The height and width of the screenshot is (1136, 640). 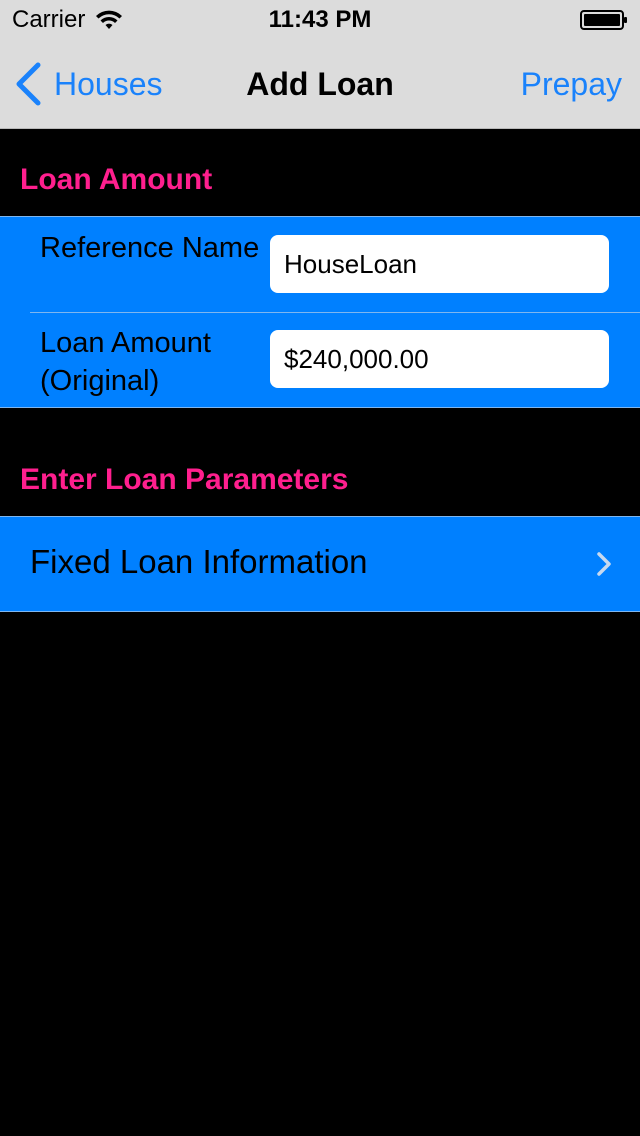 I want to click on reference-name-label: Reference Name, so click(x=150, y=248).